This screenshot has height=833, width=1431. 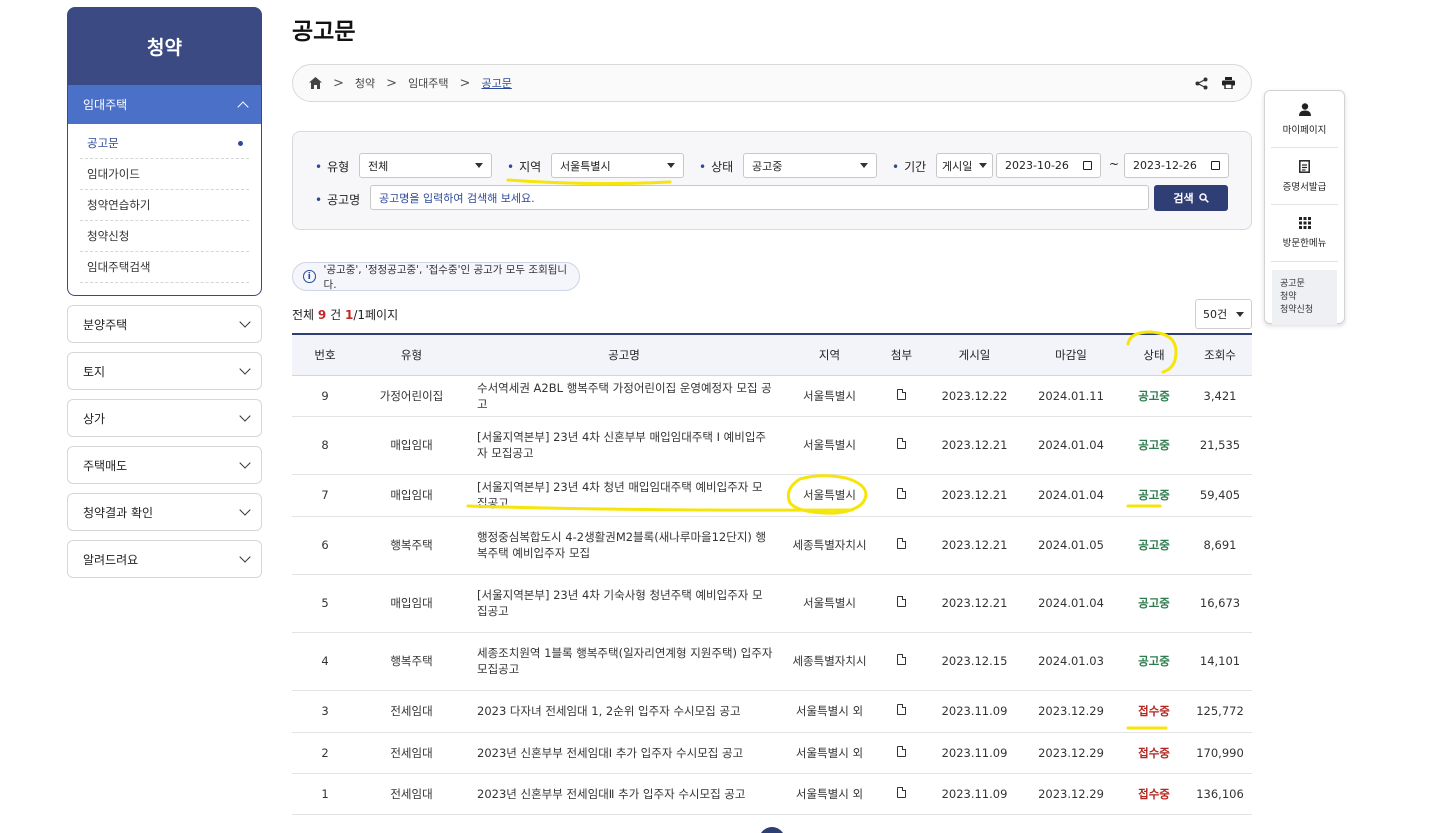 I want to click on cell-posted: 2023.12.21, so click(x=974, y=495).